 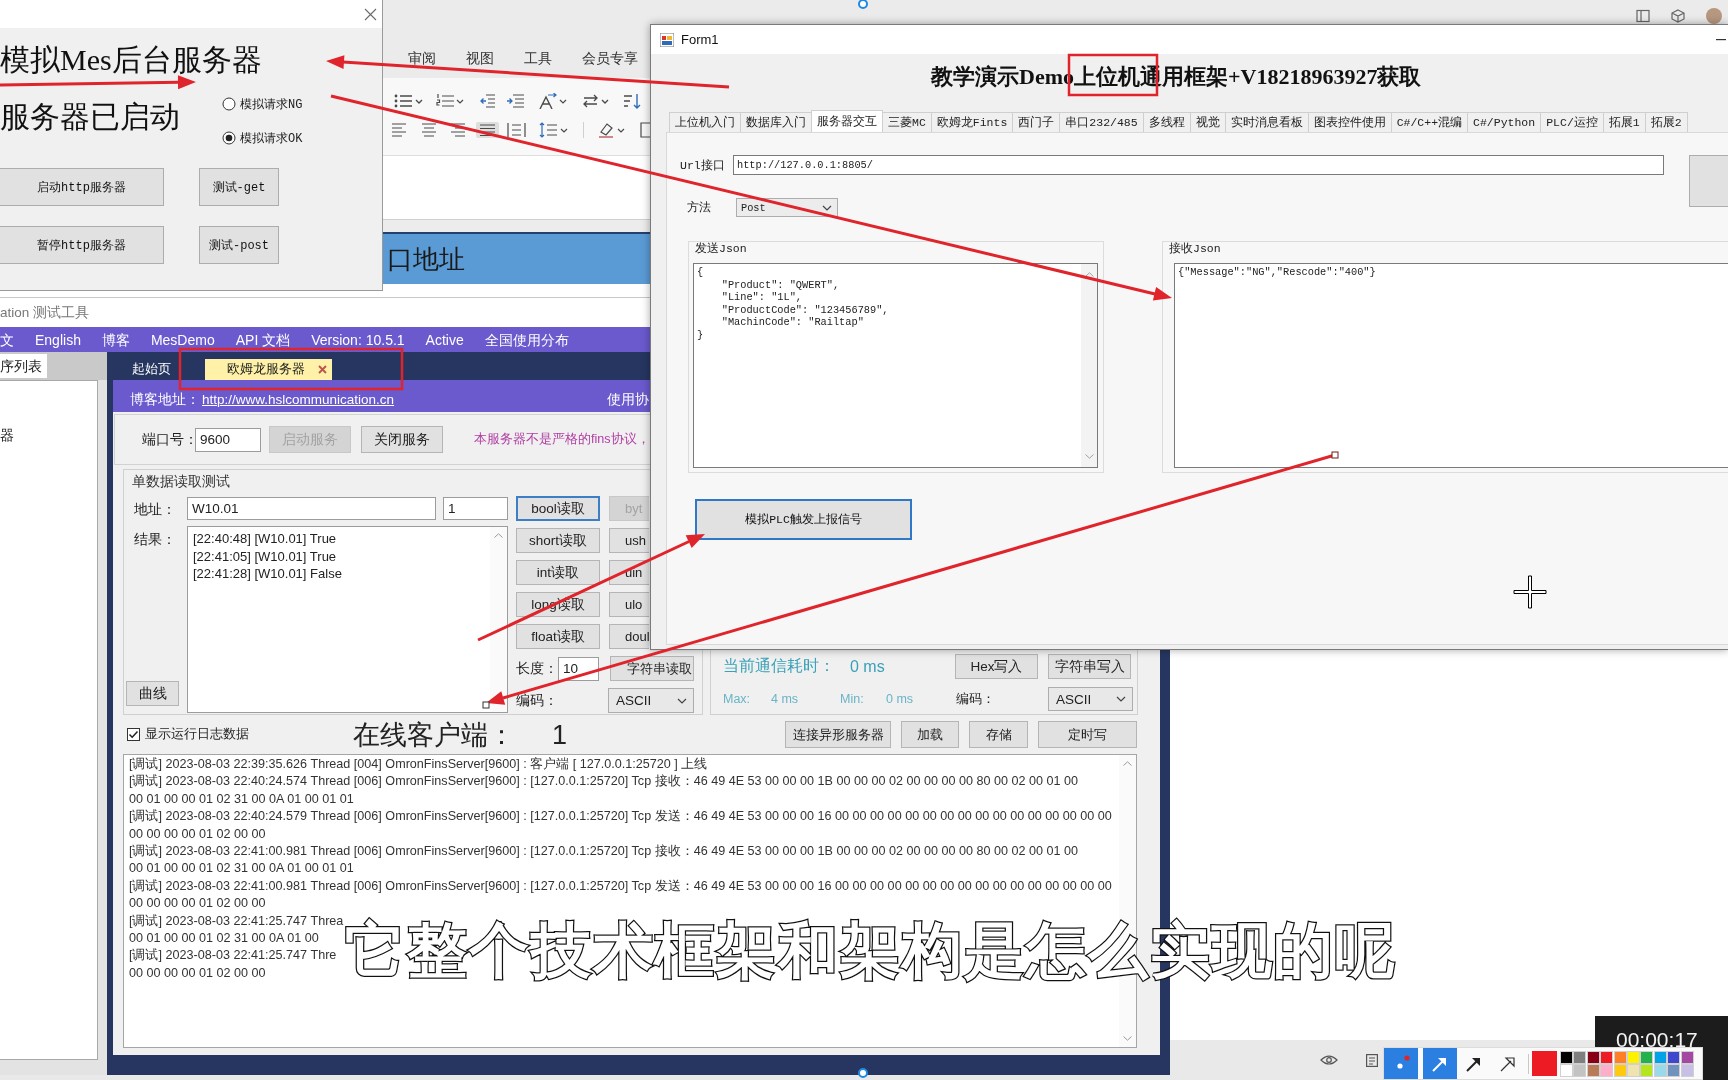 I want to click on action-button: 加载, so click(x=930, y=734).